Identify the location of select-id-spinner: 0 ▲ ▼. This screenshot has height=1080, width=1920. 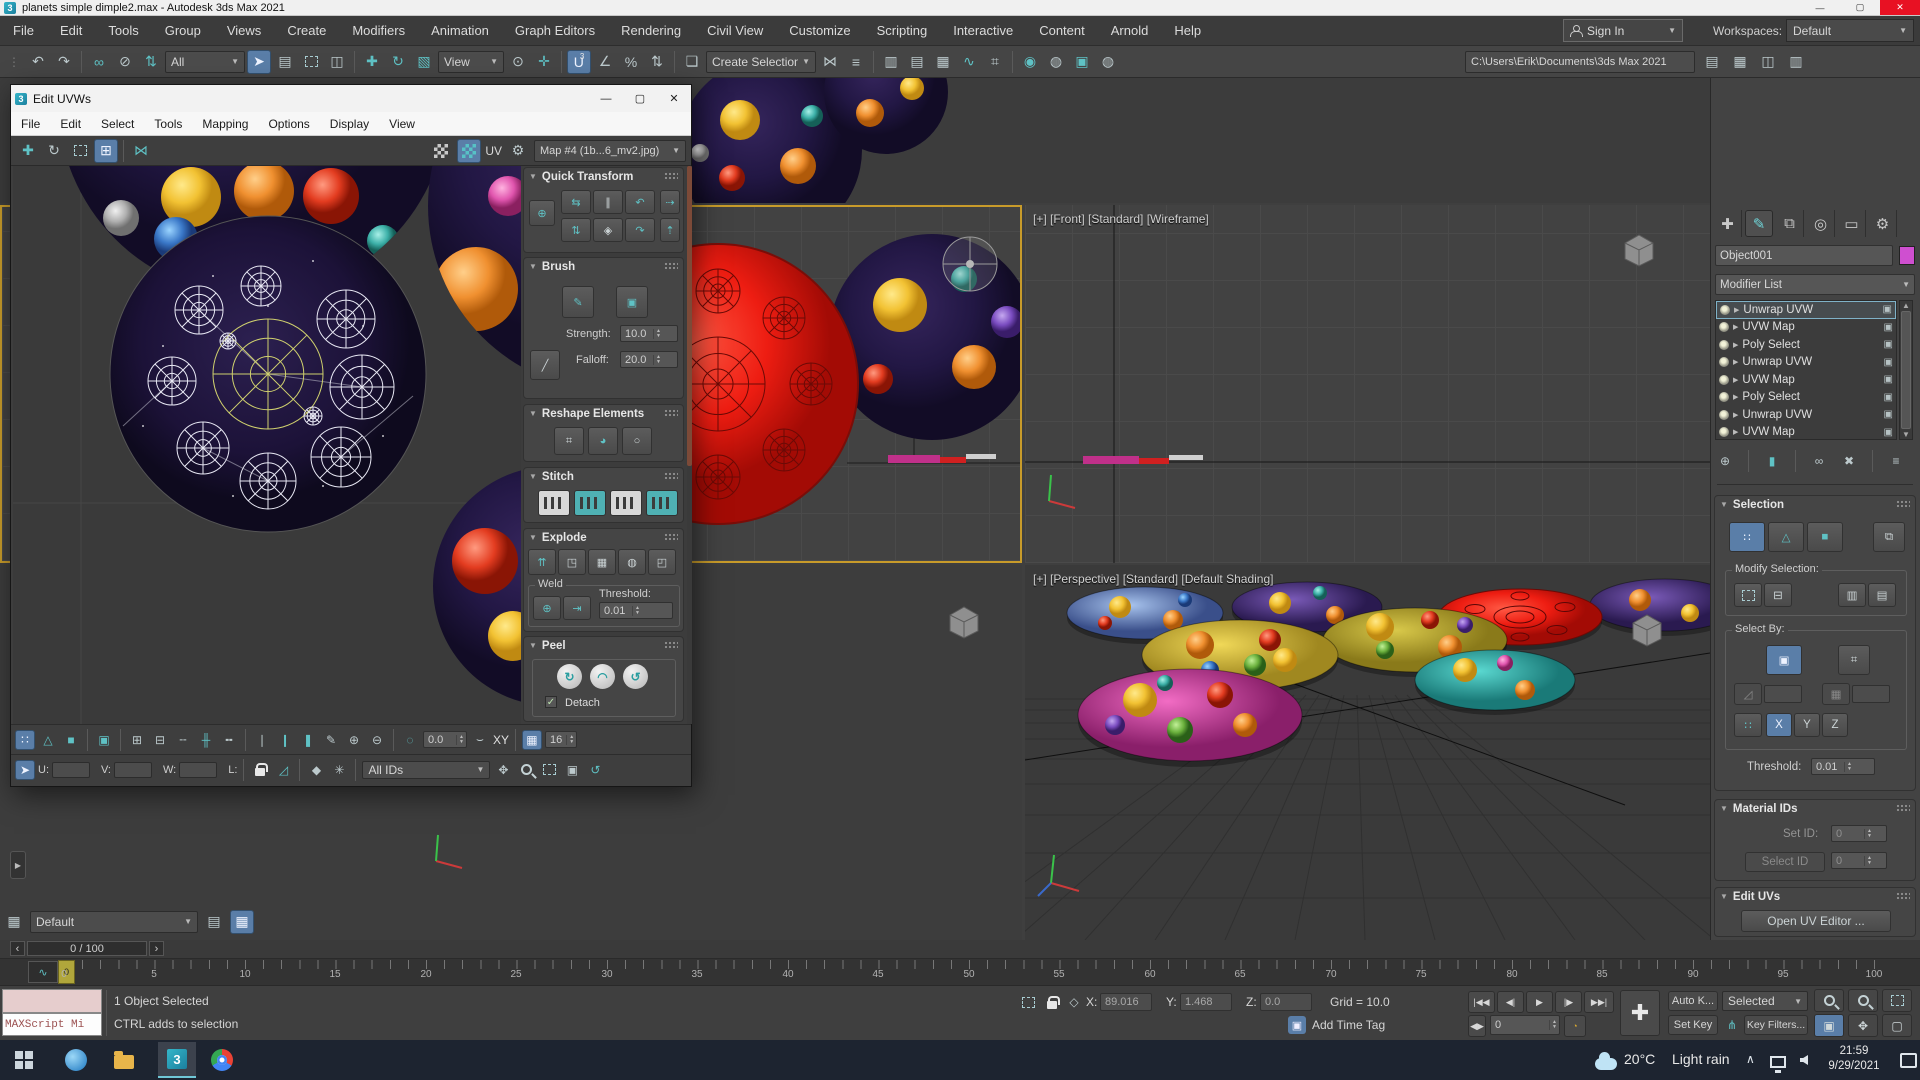
(1859, 860).